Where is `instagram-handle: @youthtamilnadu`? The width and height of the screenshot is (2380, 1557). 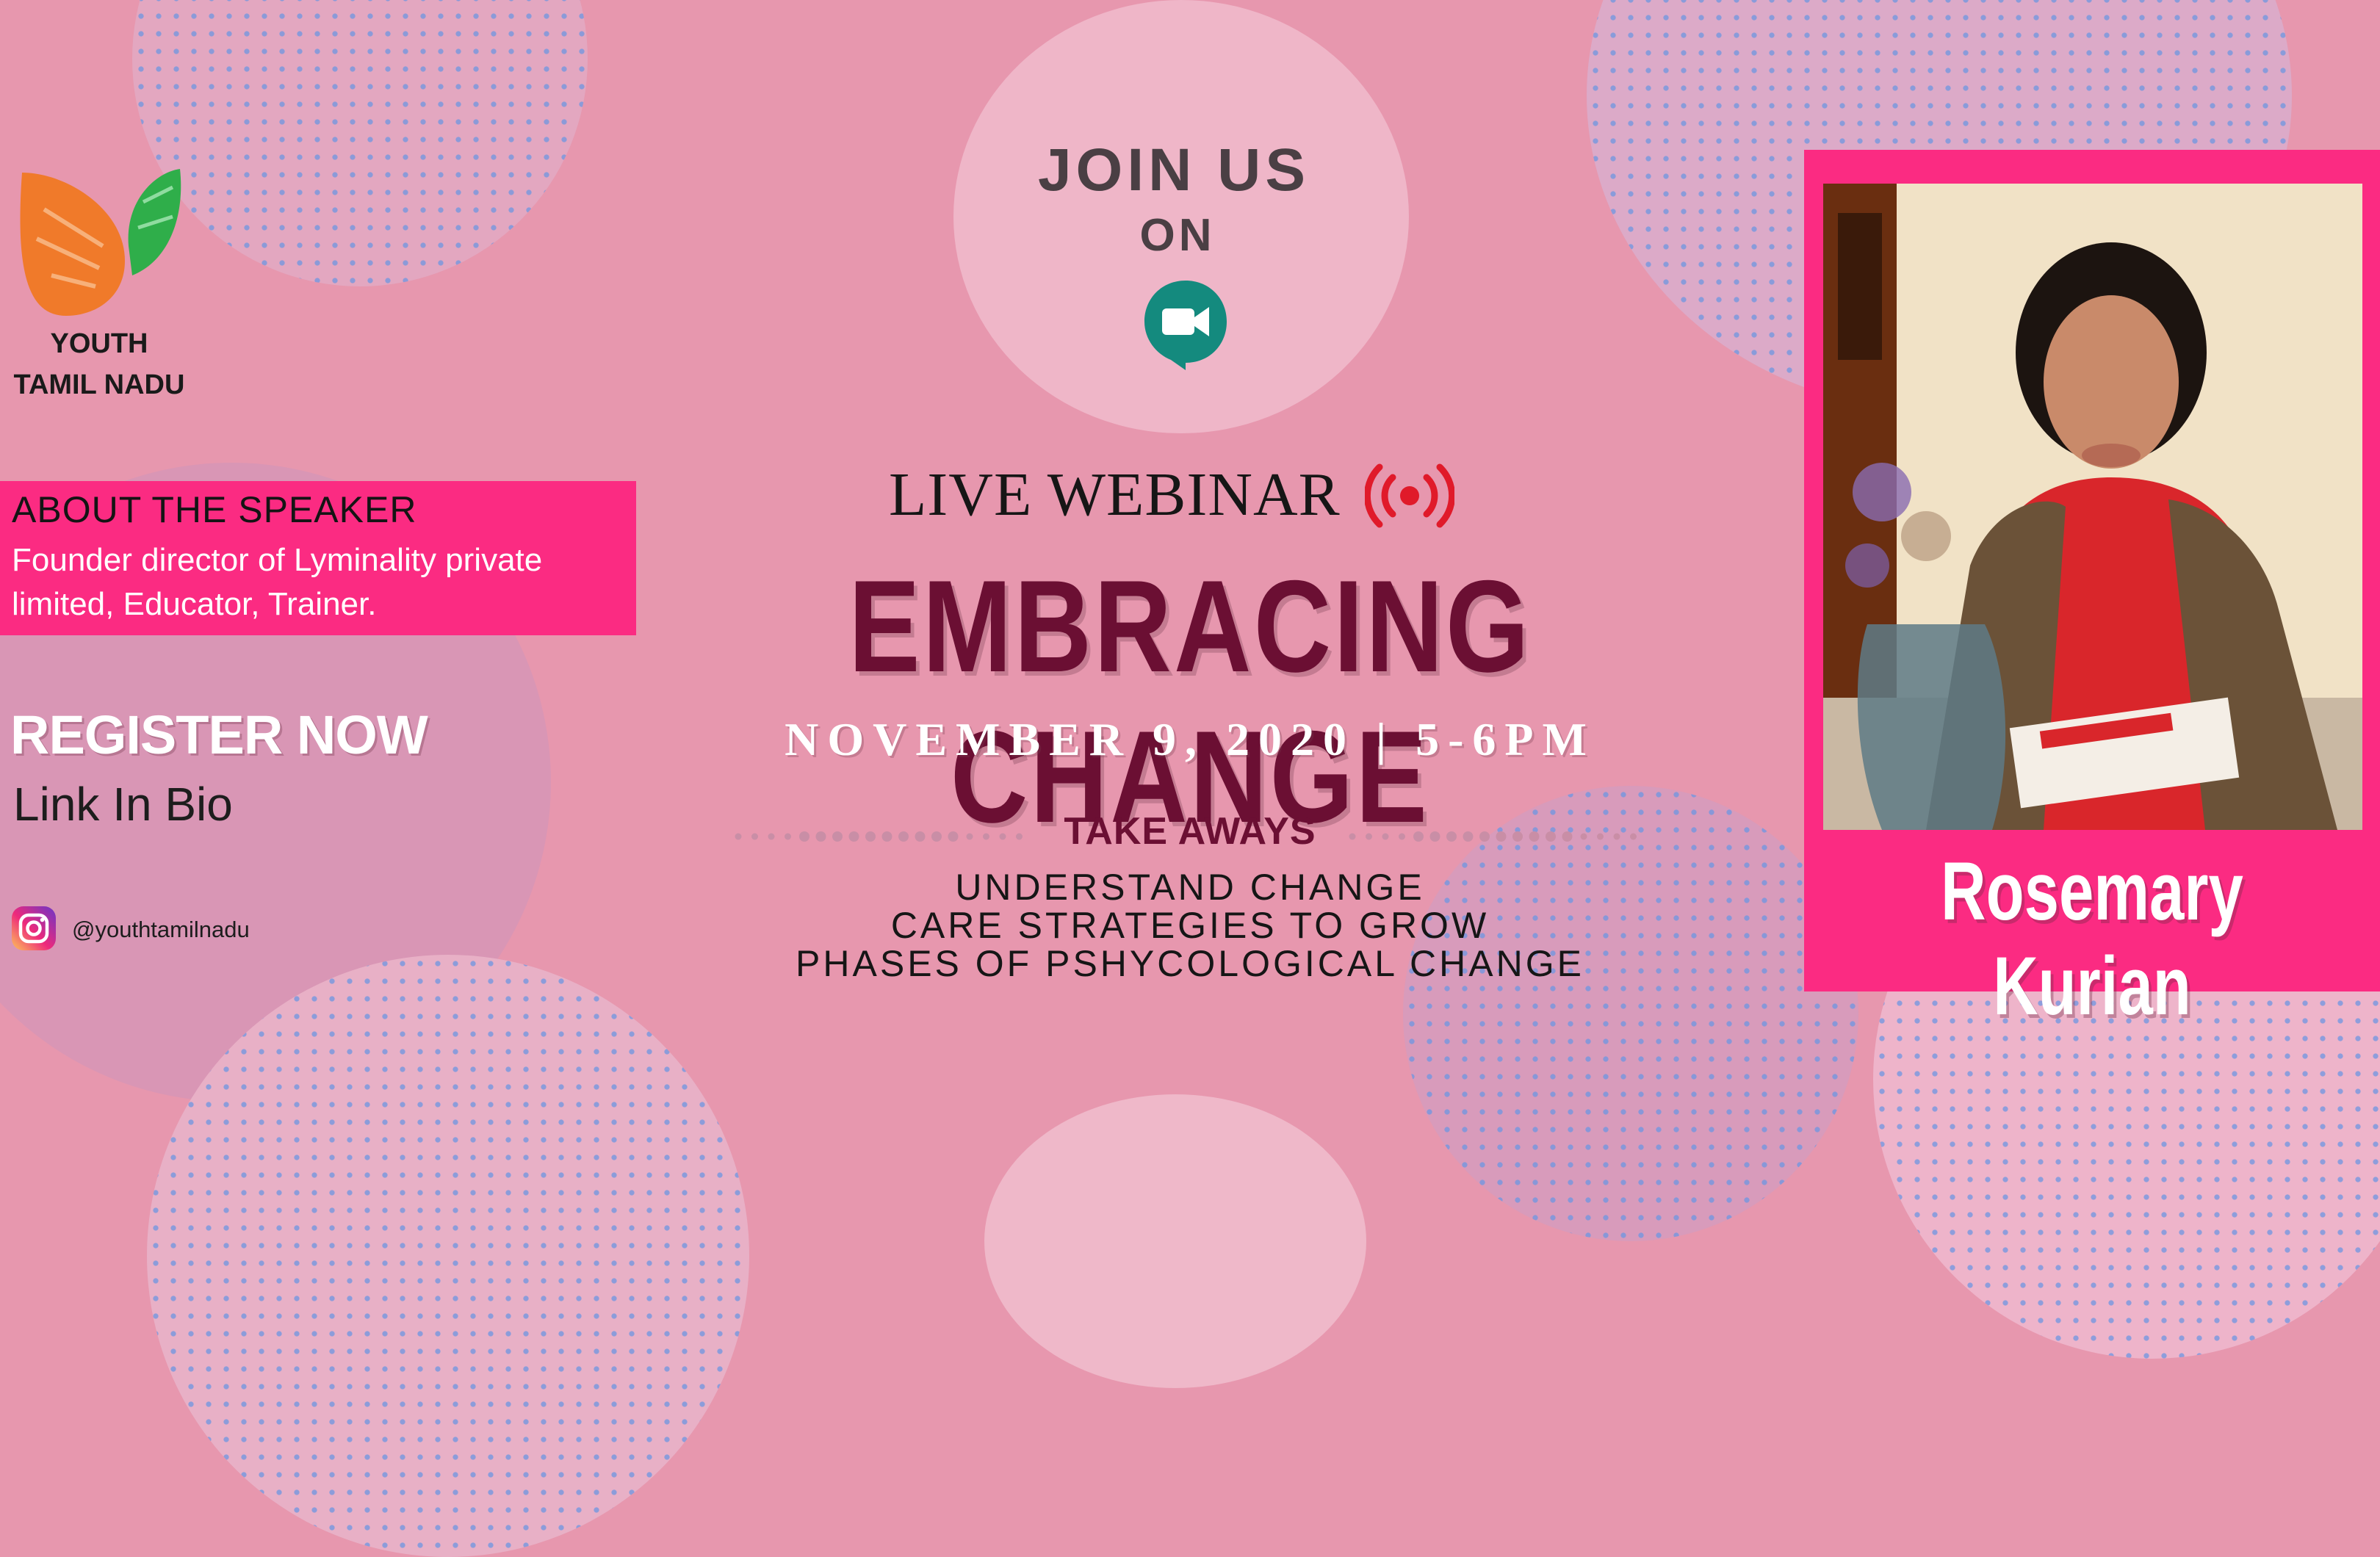
instagram-handle: @youthtamilnadu is located at coordinates (161, 930).